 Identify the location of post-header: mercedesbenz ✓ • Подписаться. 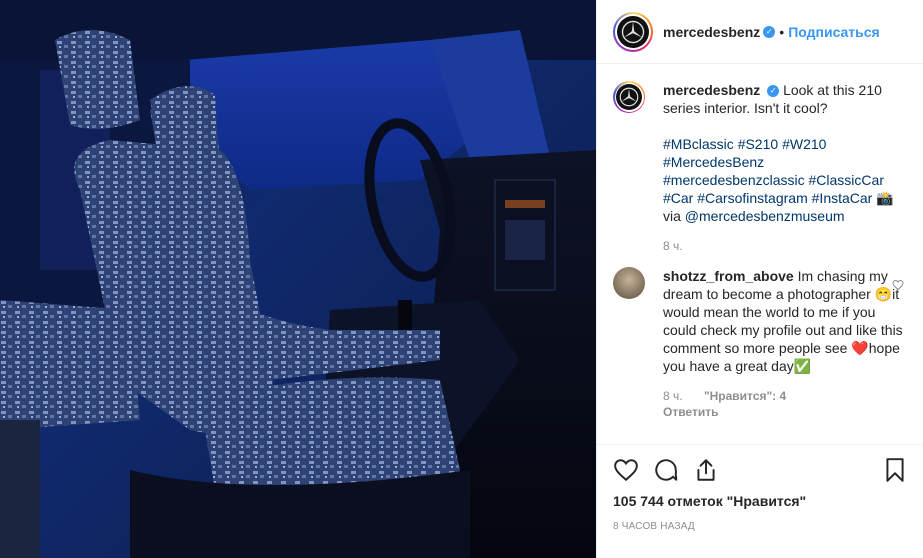
(760, 32).